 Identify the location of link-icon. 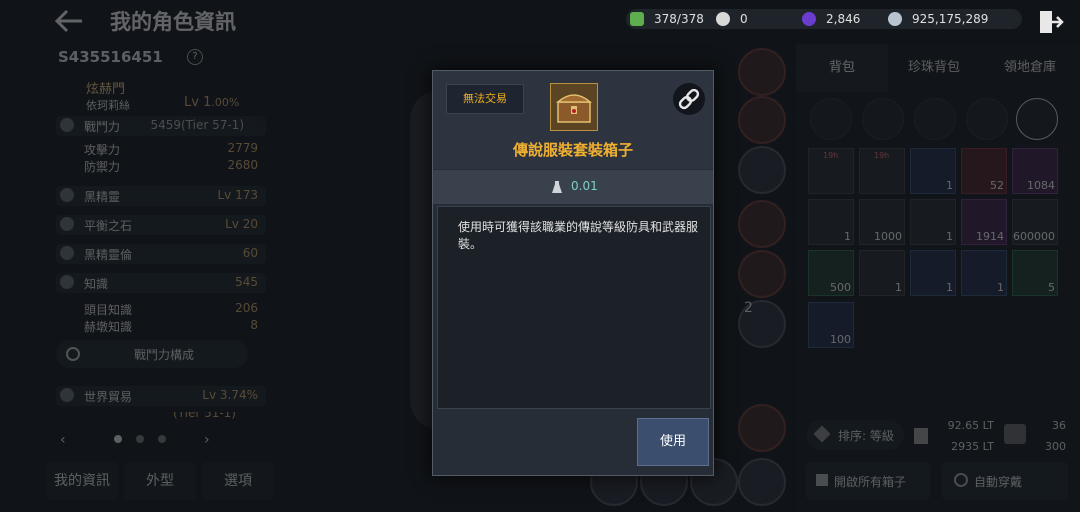
(689, 99).